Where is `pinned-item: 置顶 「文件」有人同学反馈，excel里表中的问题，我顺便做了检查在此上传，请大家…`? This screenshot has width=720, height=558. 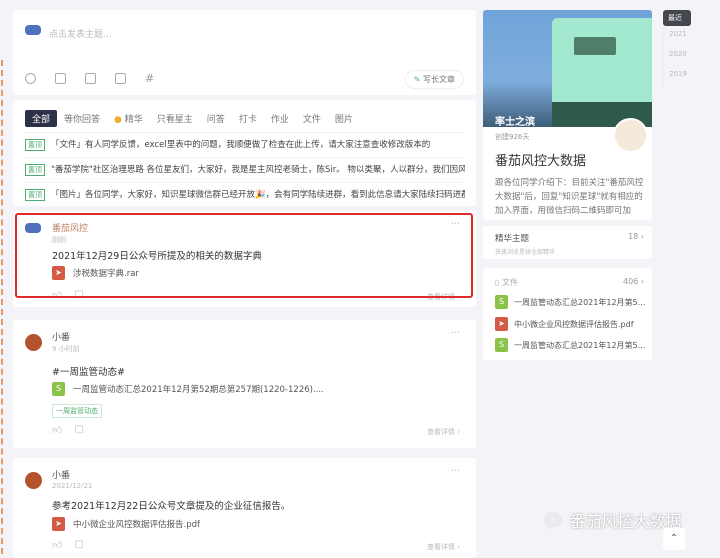
pinned-item: 置顶 「文件」有人同学反馈，excel里表中的问题，我顺便做了检查在此上传，请大家… is located at coordinates (245, 143).